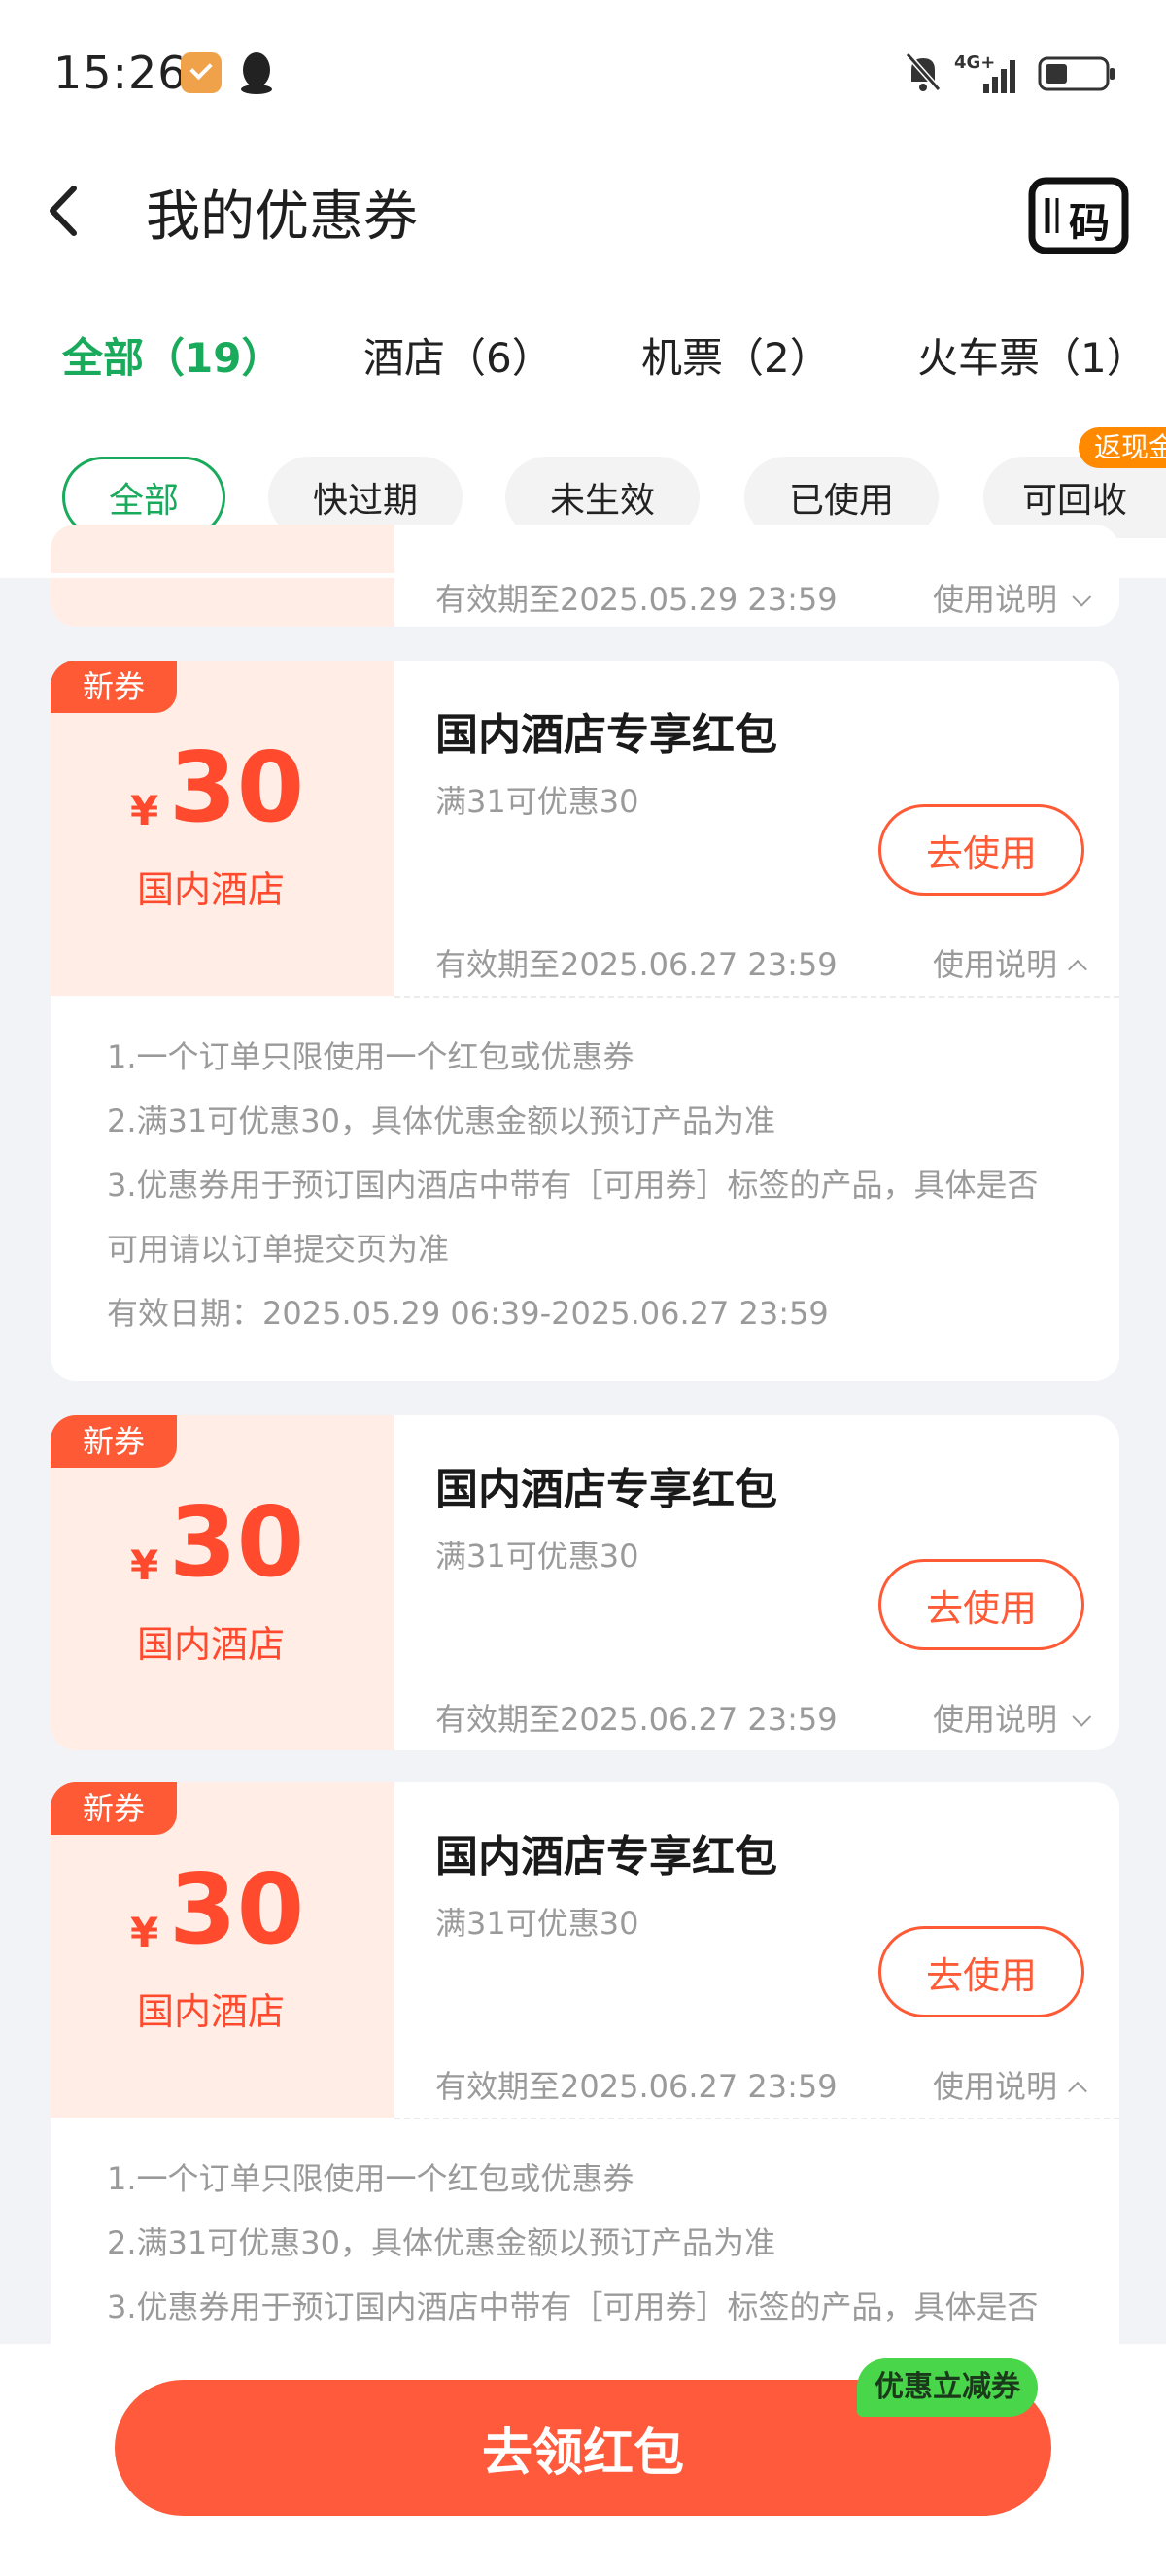 Image resolution: width=1166 pixels, height=2576 pixels. What do you see at coordinates (201, 72) in the screenshot?
I see `app-notification-icon` at bounding box center [201, 72].